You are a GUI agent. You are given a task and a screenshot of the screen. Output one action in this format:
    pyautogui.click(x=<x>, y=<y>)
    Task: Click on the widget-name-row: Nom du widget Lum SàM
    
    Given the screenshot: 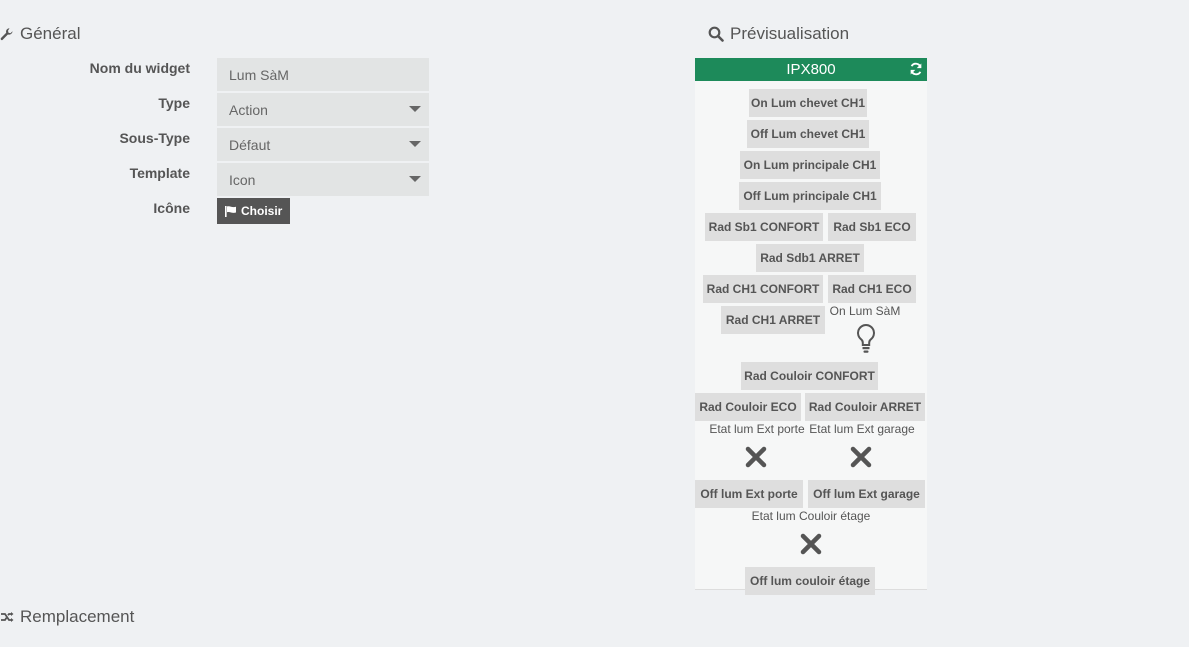 What is the action you would take?
    pyautogui.click(x=220, y=74)
    